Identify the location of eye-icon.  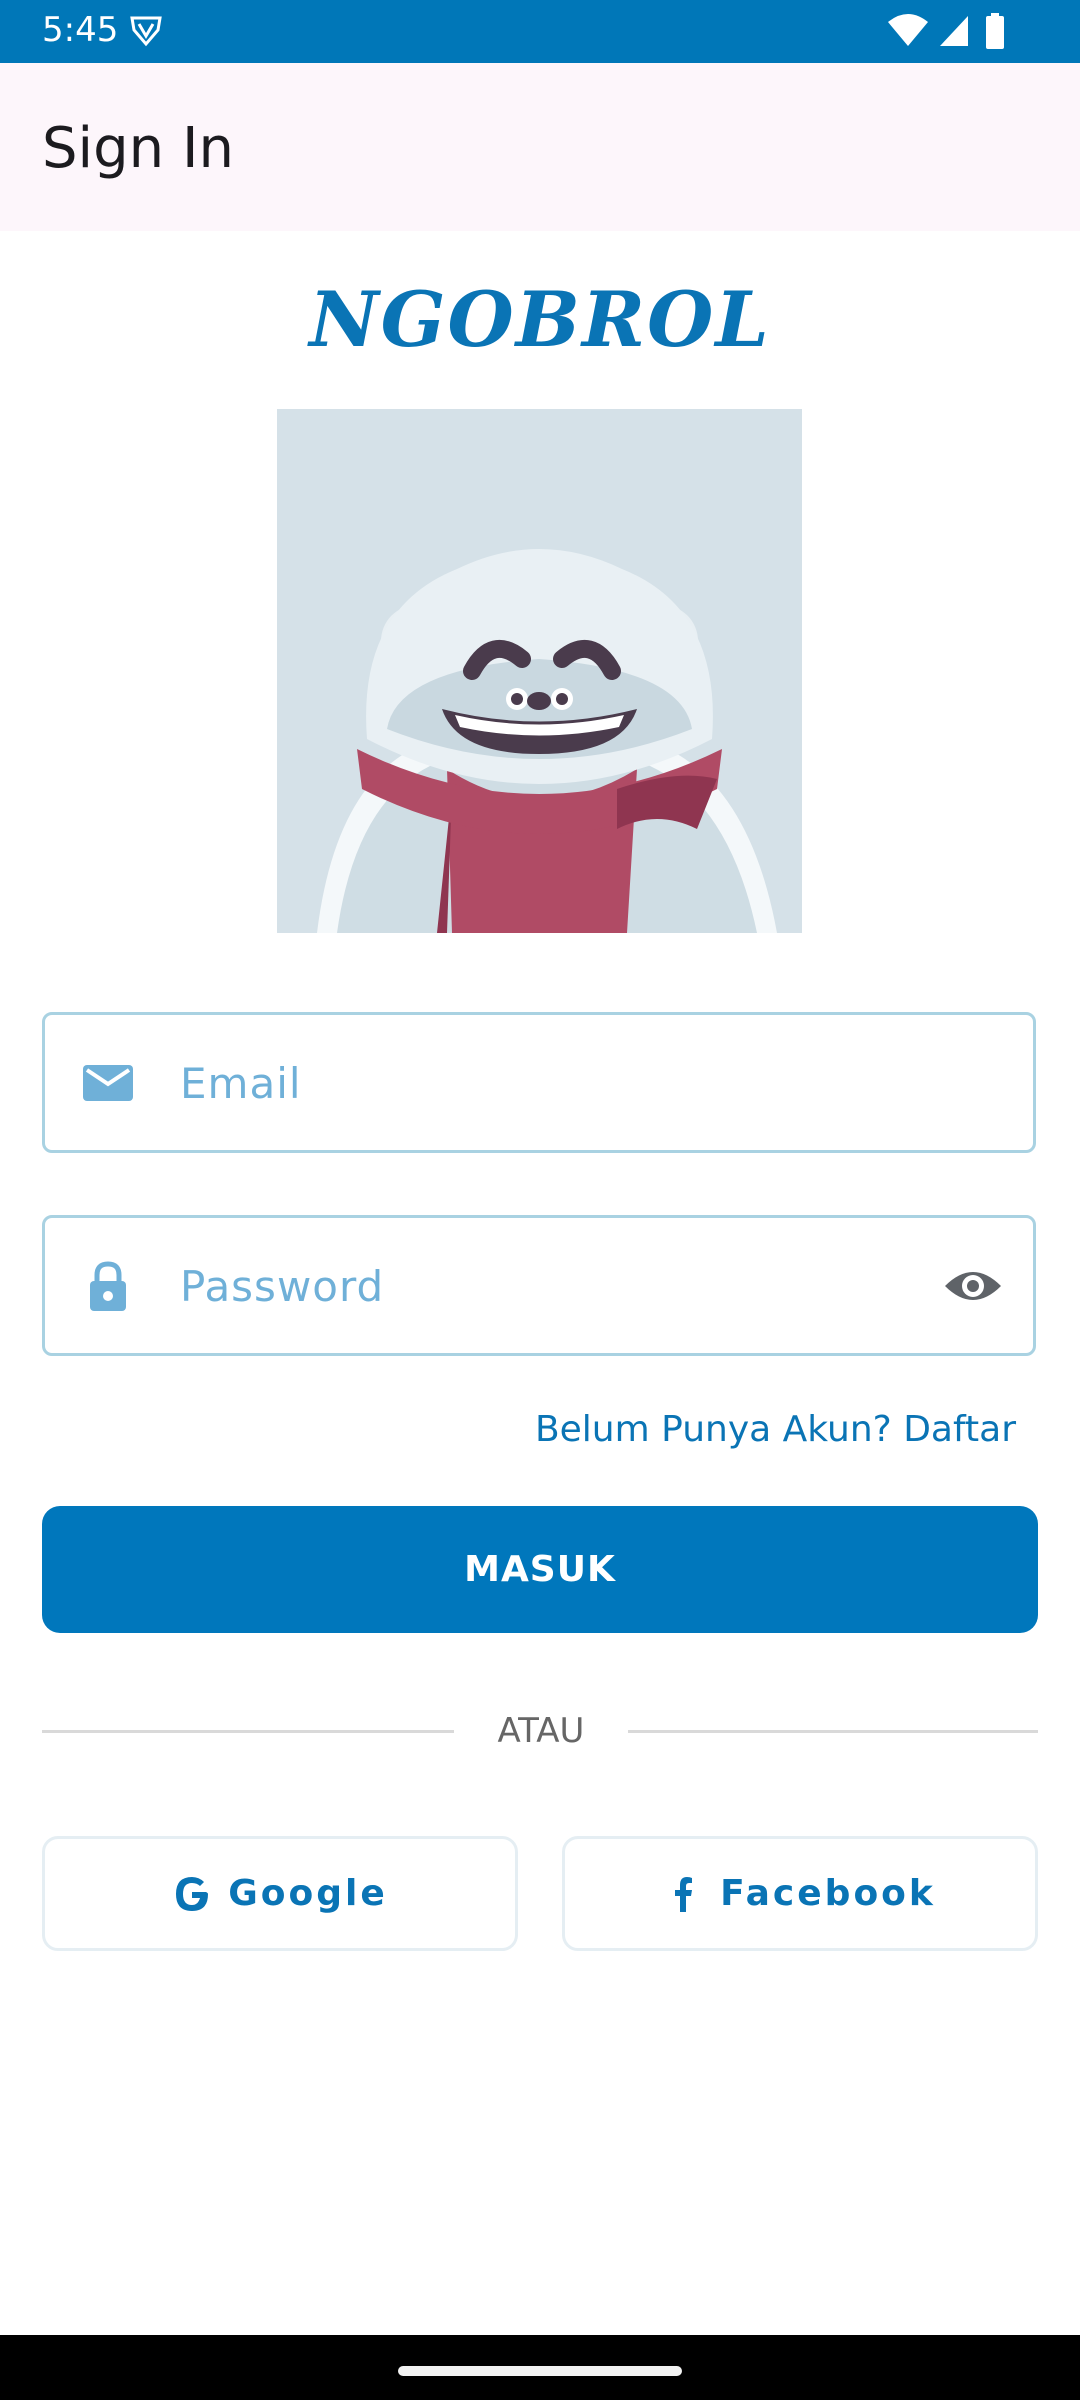
(973, 1286).